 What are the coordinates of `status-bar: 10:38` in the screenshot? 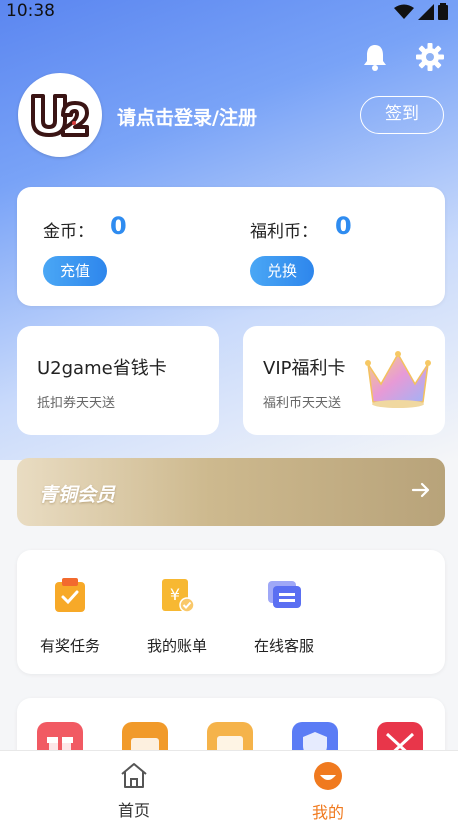 It's located at (229, 11).